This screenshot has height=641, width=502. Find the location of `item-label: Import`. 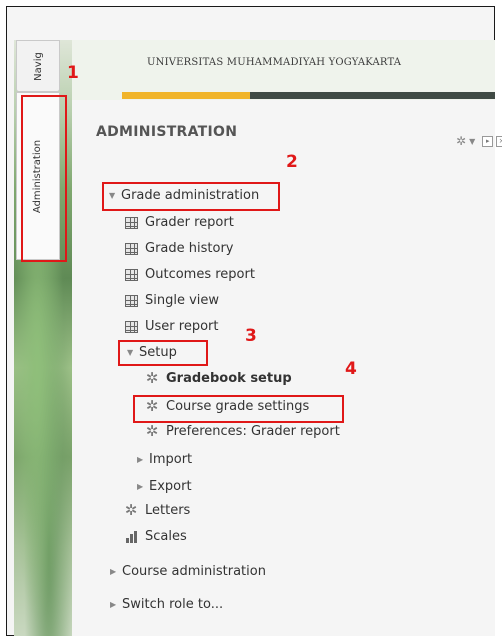

item-label: Import is located at coordinates (171, 459).